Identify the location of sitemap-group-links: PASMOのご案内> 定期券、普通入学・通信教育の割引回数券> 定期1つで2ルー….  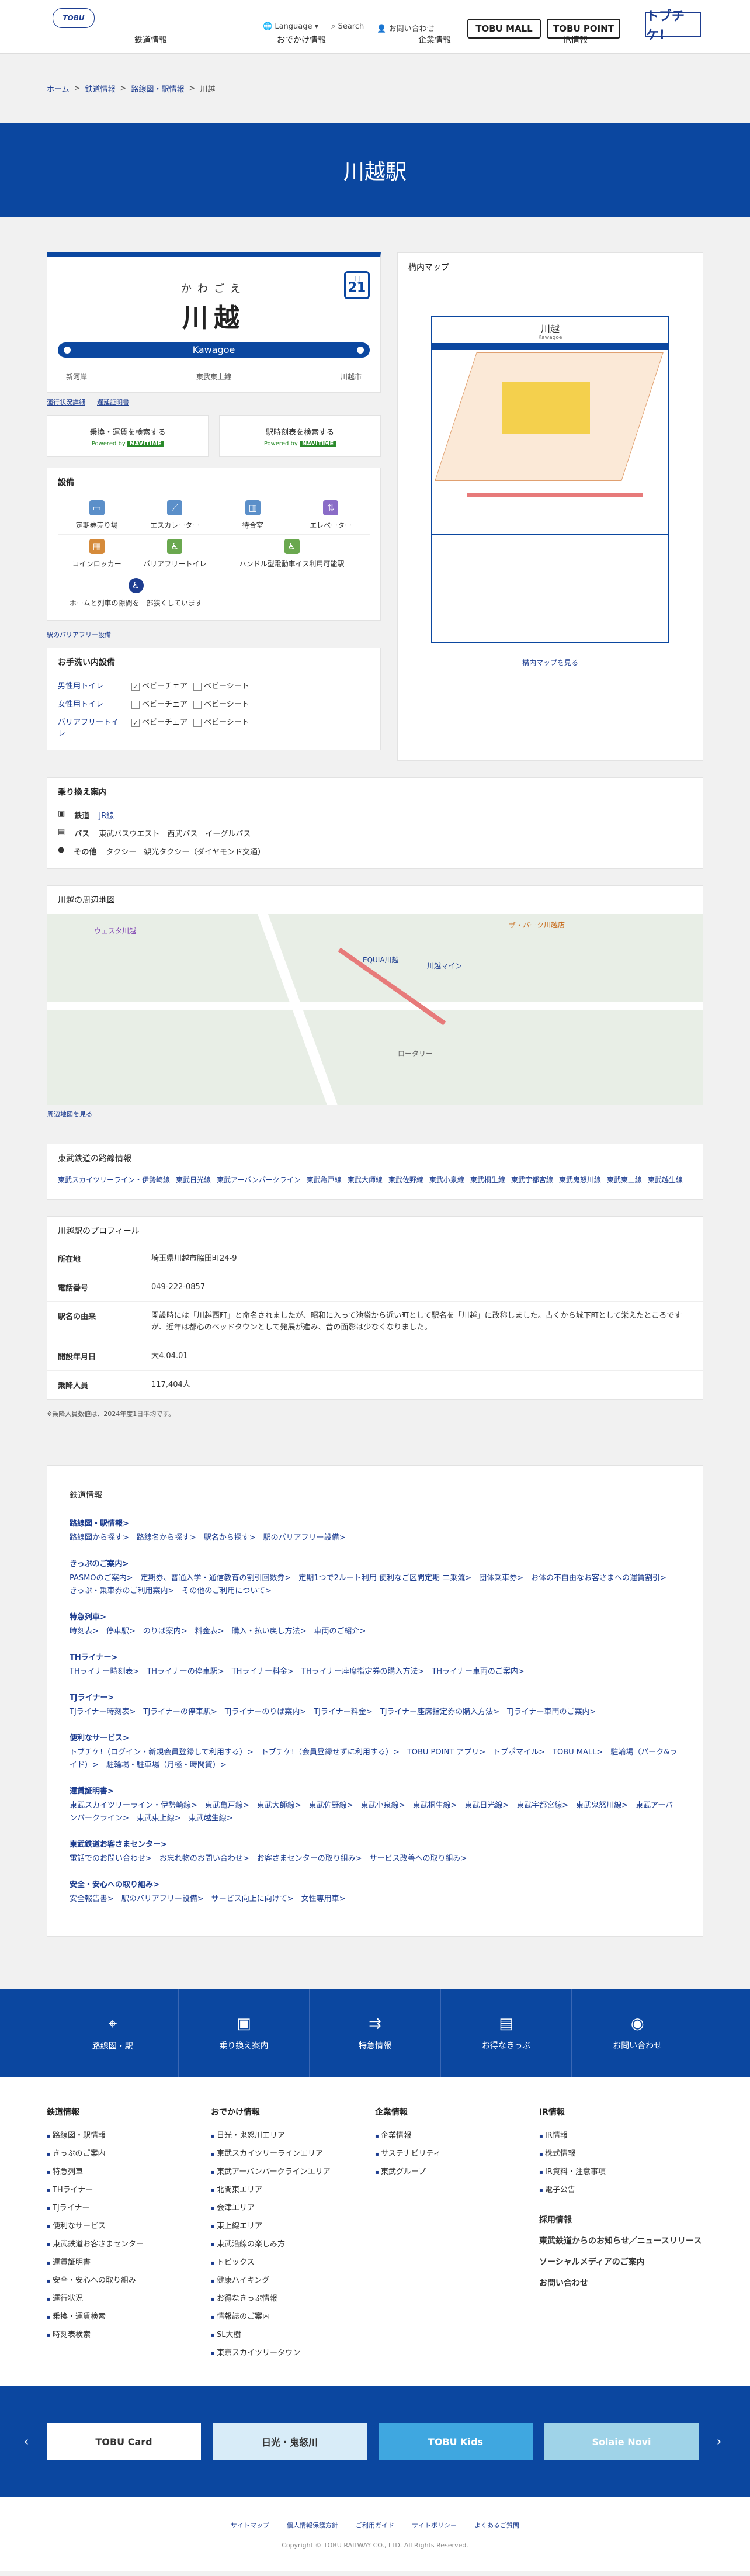
(375, 1585).